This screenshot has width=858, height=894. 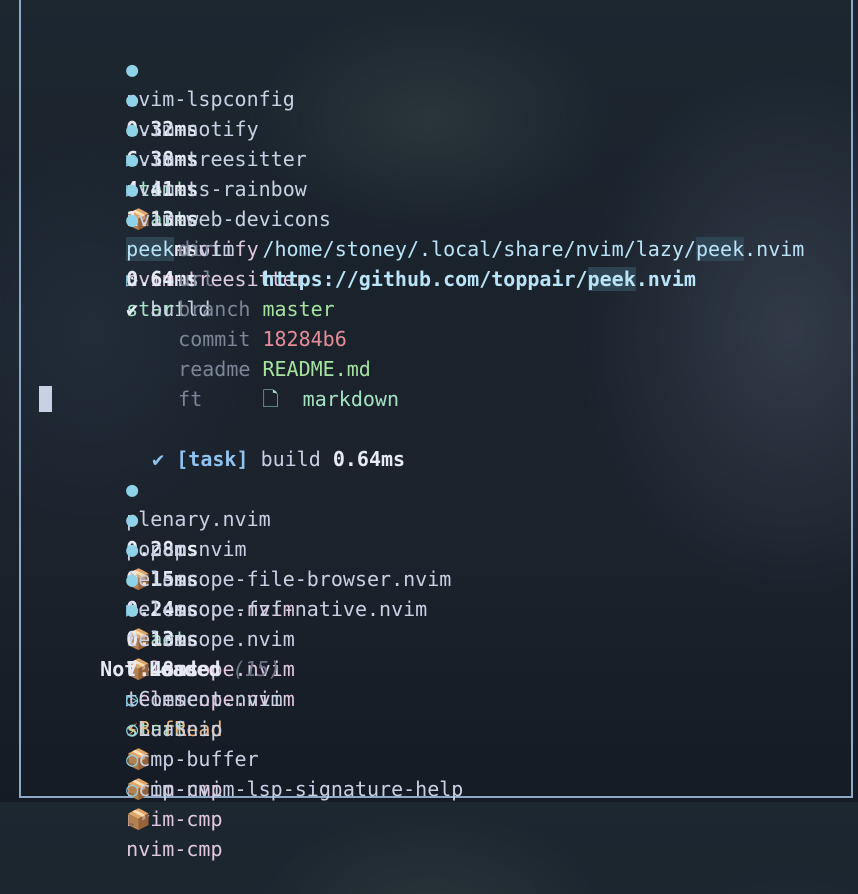 What do you see at coordinates (264, 382) in the screenshot?
I see `detail-row-ft: ft 🗋 markdown` at bounding box center [264, 382].